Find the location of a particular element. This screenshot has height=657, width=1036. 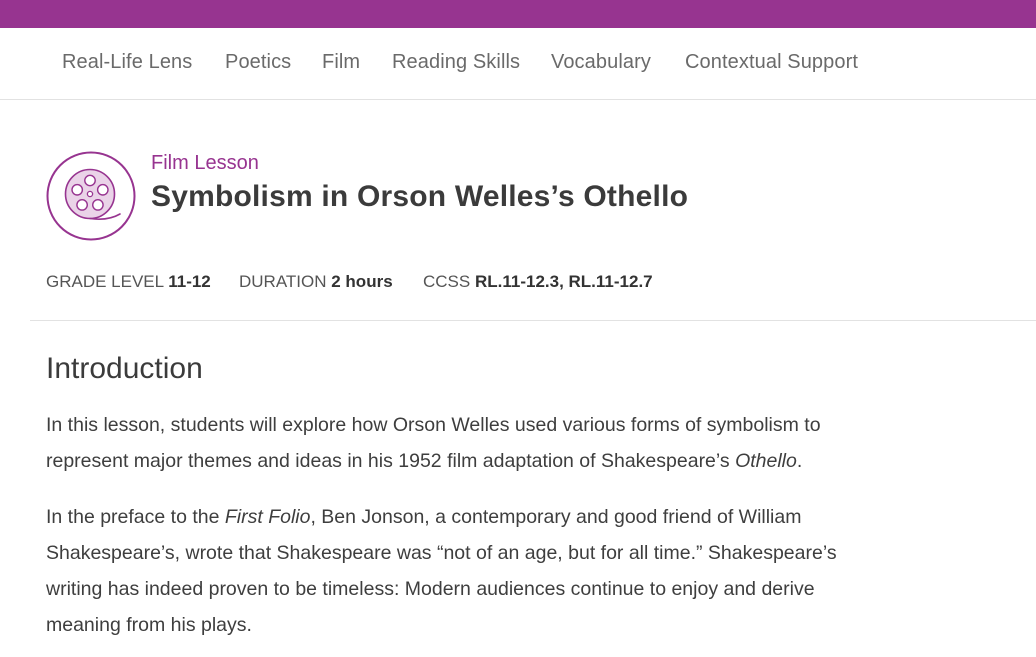

film-reel-icon is located at coordinates (91, 196).